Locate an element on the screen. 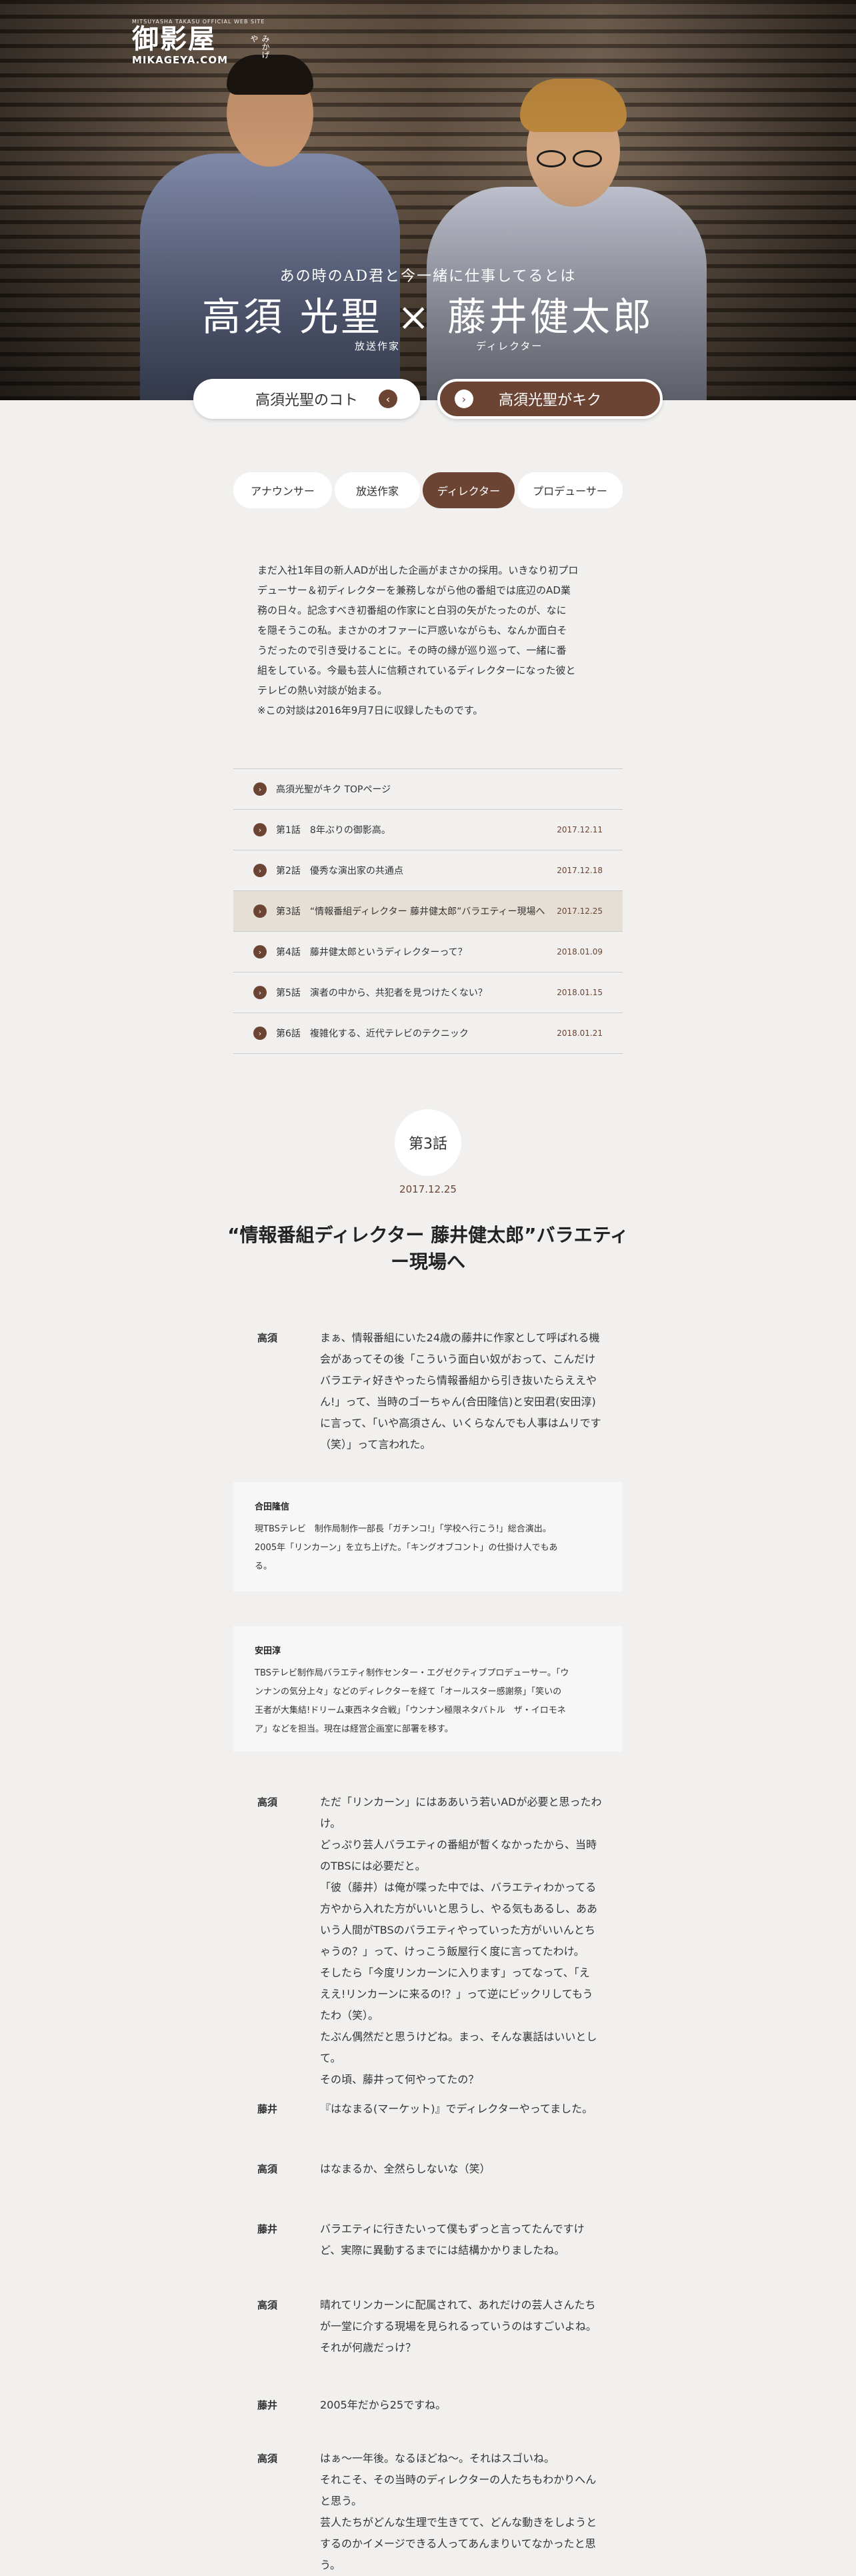 This screenshot has height=2576, width=856. tab-producer: プロデューサー is located at coordinates (570, 490).